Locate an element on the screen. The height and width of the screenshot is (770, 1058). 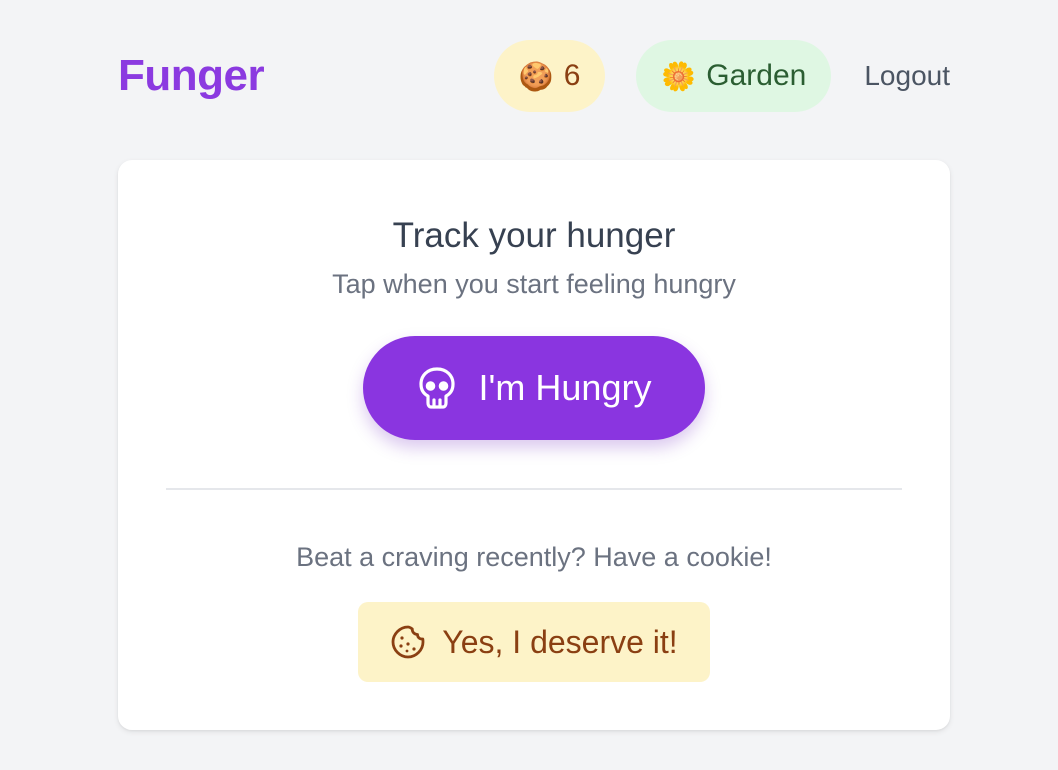
logout-link: Logout is located at coordinates (907, 76).